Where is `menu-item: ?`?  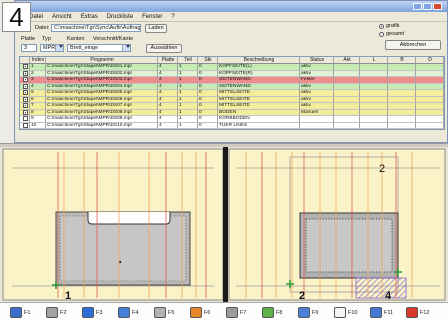
menu-item: ? is located at coordinates (172, 16).